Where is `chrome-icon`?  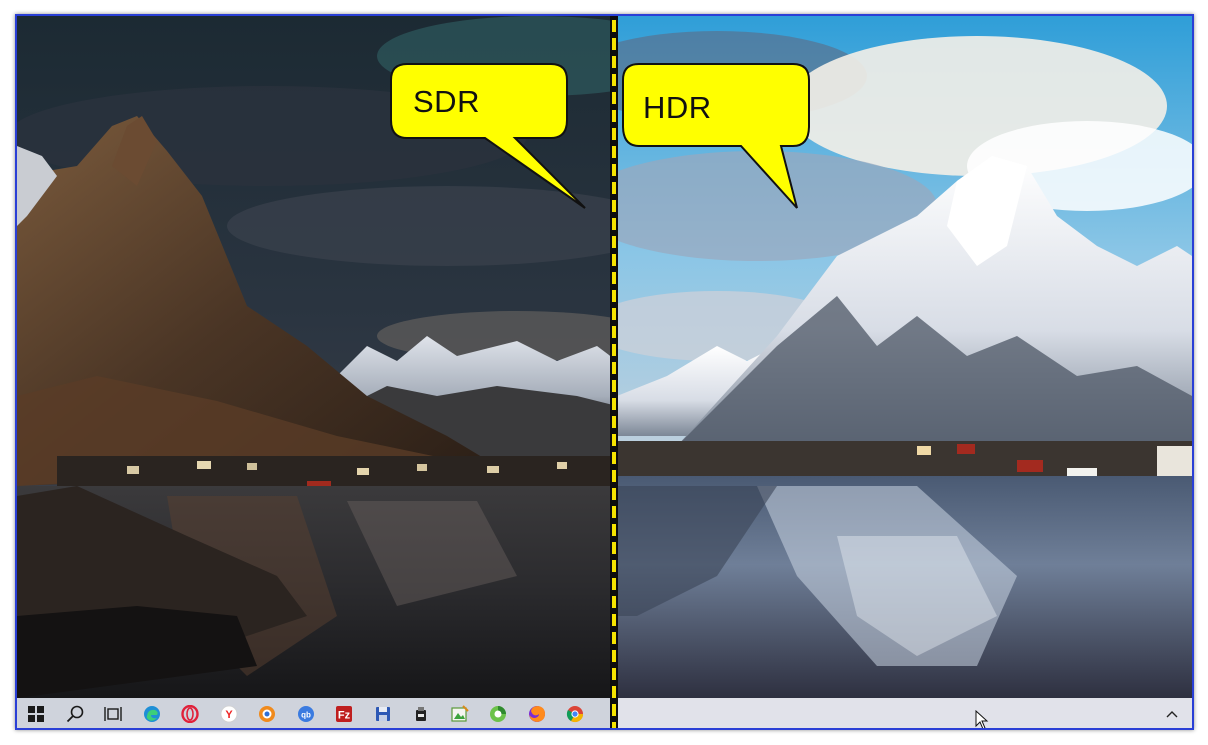 chrome-icon is located at coordinates (575, 713).